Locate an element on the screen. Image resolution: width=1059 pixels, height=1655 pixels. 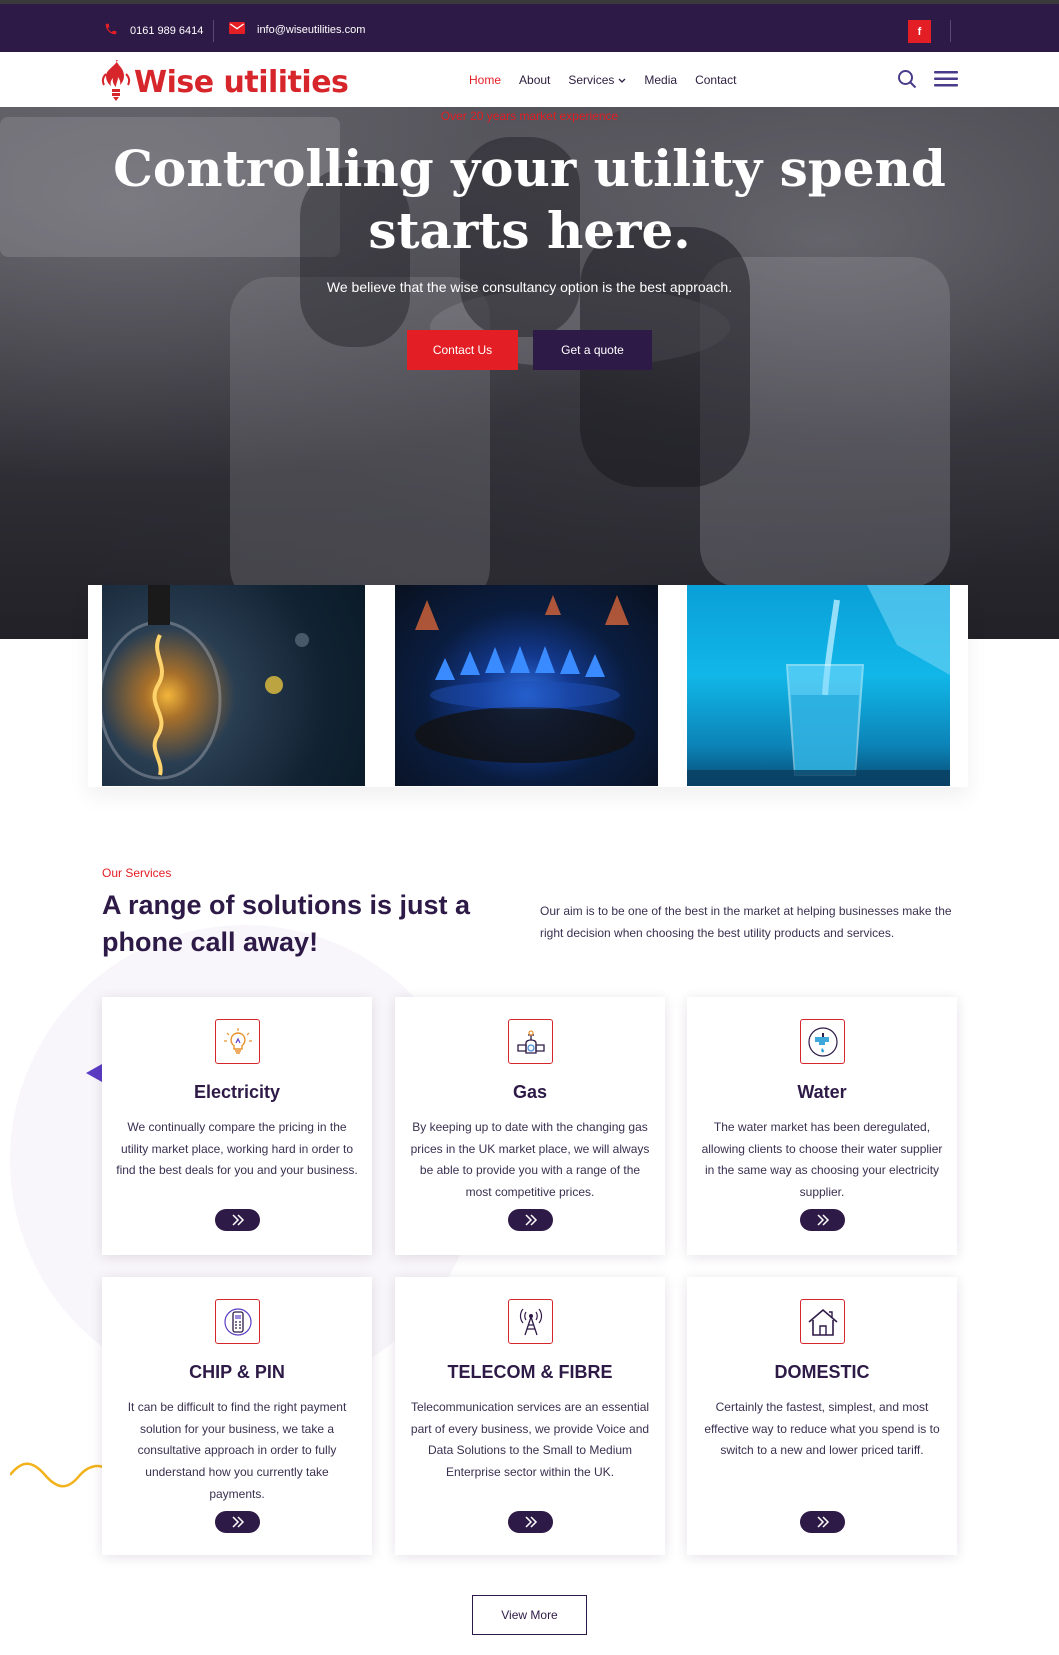
logo: Wise utilities is located at coordinates (224, 82).